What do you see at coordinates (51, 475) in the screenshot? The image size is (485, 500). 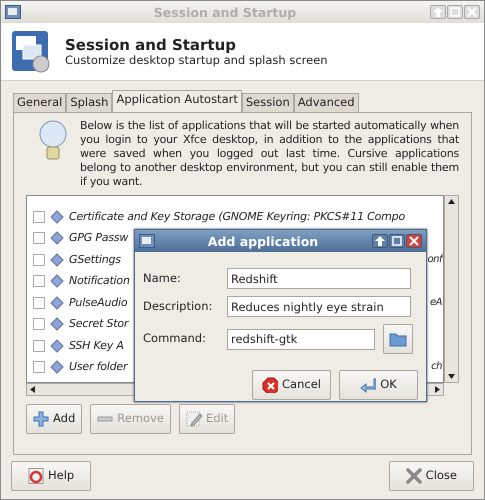 I see `help-button: Help` at bounding box center [51, 475].